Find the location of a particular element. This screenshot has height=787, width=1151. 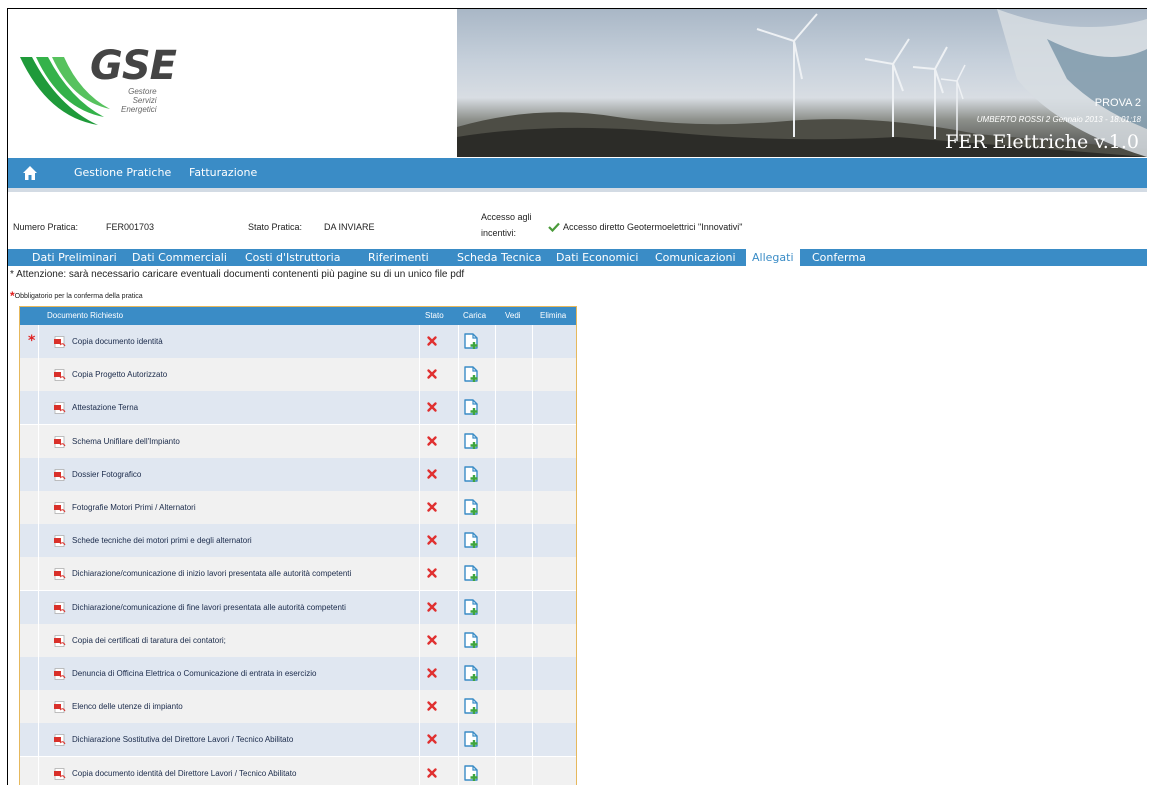

home-icon is located at coordinates (30, 173).